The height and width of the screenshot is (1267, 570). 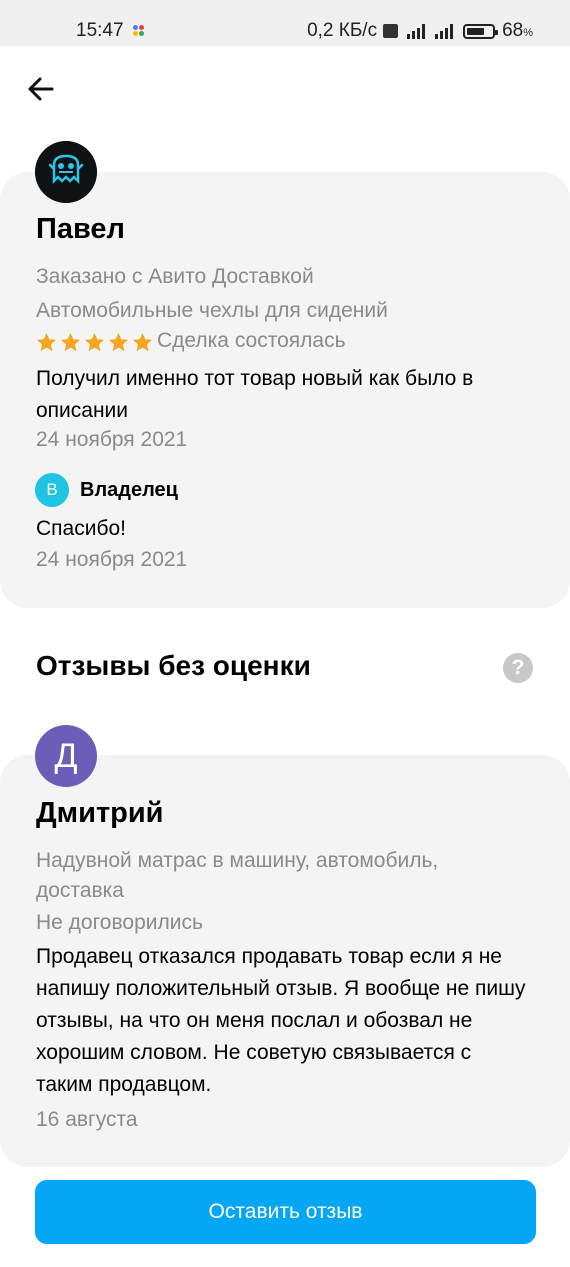 What do you see at coordinates (251, 340) in the screenshot?
I see `deal-status: Сделка состоялась` at bounding box center [251, 340].